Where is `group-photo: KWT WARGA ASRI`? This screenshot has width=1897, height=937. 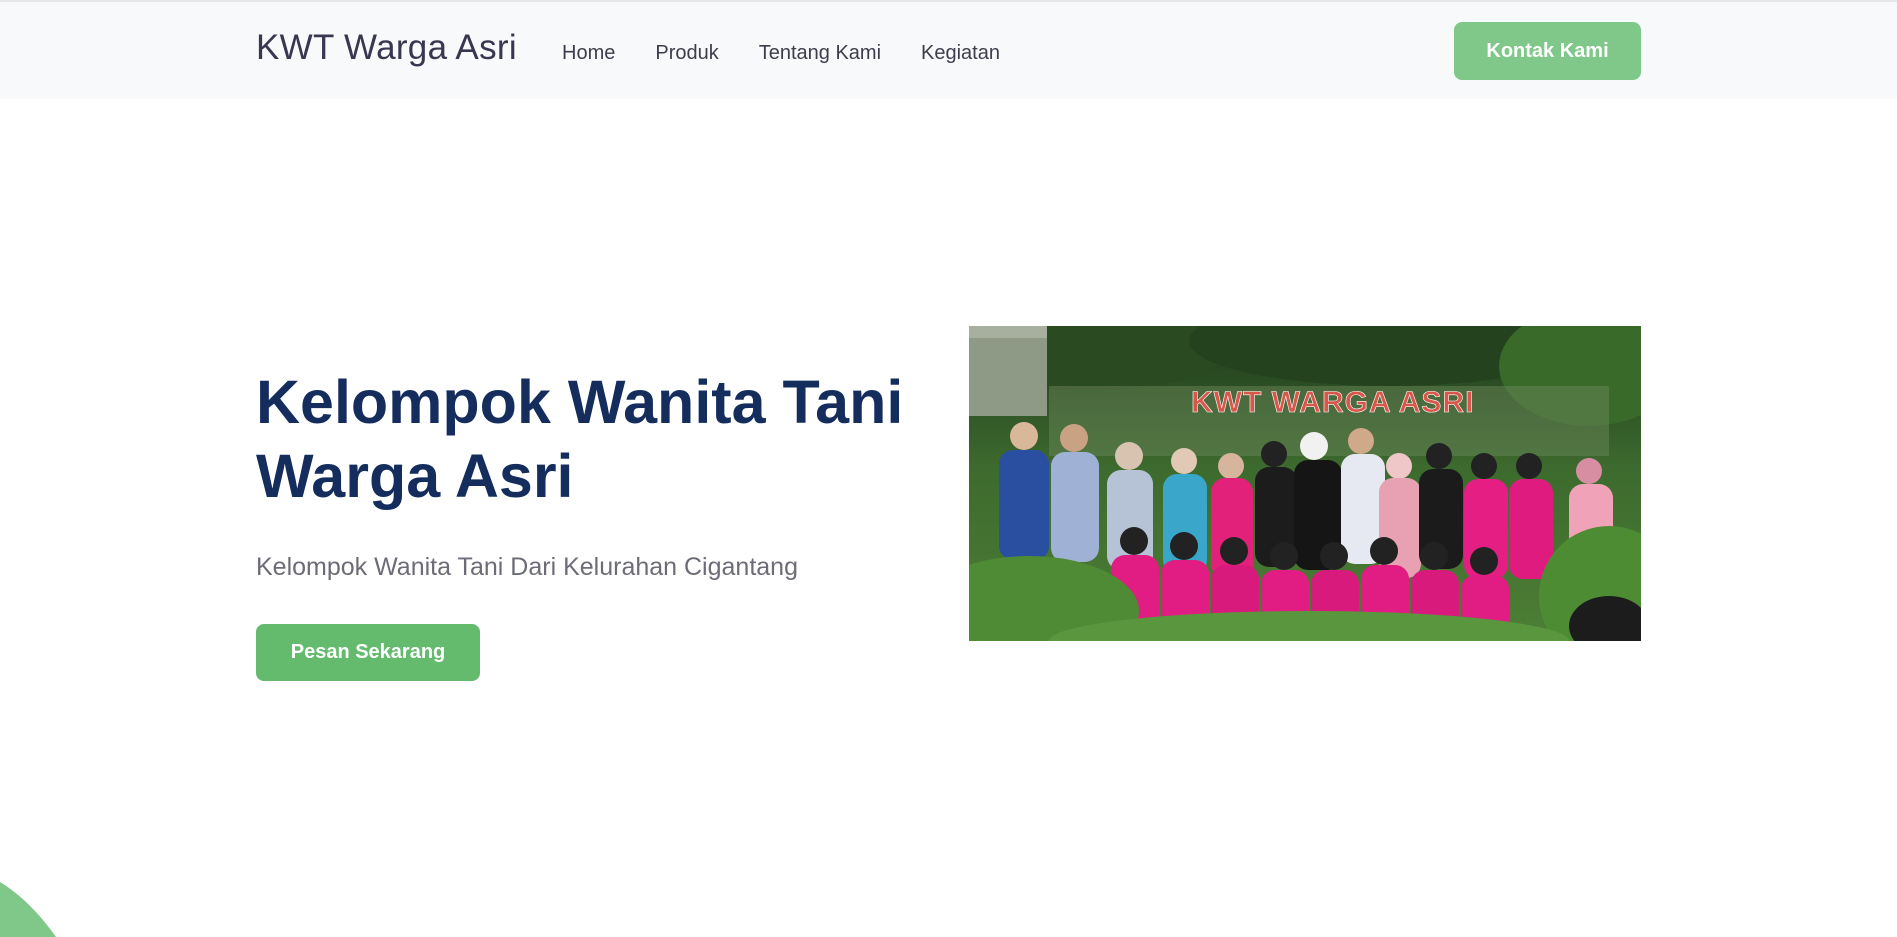 group-photo: KWT WARGA ASRI is located at coordinates (1305, 483).